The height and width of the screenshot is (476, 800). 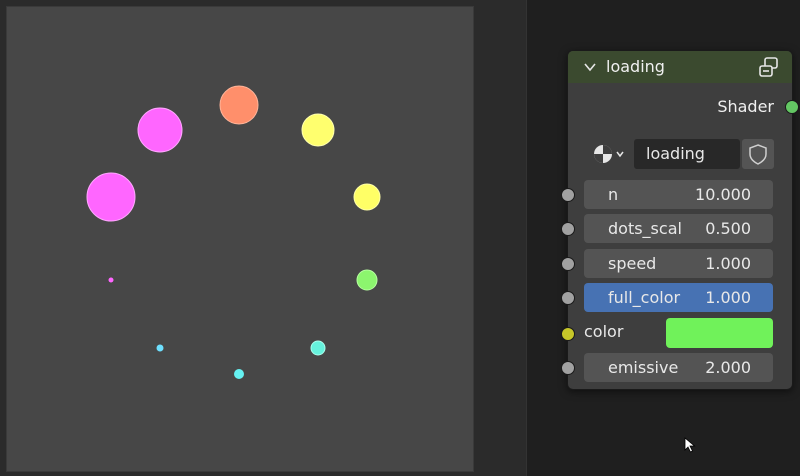 I want to click on fake-user-button, so click(x=758, y=154).